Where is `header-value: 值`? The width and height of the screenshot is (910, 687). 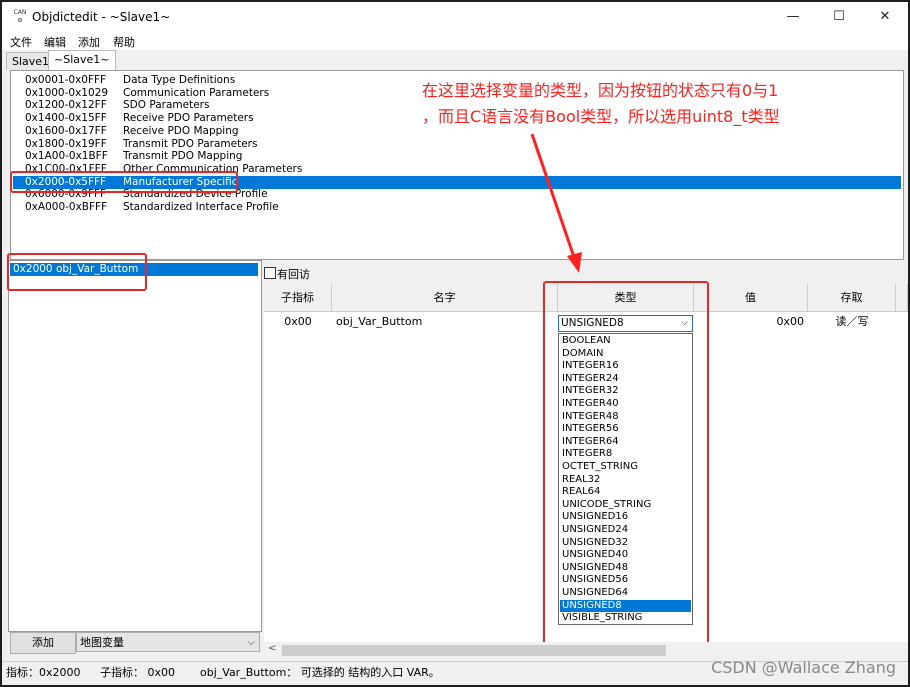 header-value: 值 is located at coordinates (751, 298).